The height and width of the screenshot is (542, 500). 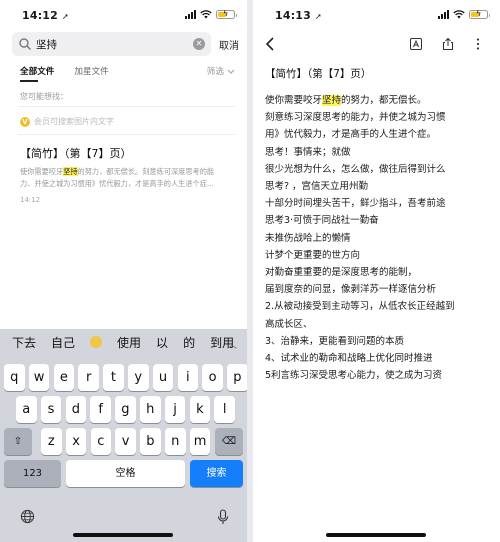 What do you see at coordinates (126, 106) in the screenshot?
I see `divider` at bounding box center [126, 106].